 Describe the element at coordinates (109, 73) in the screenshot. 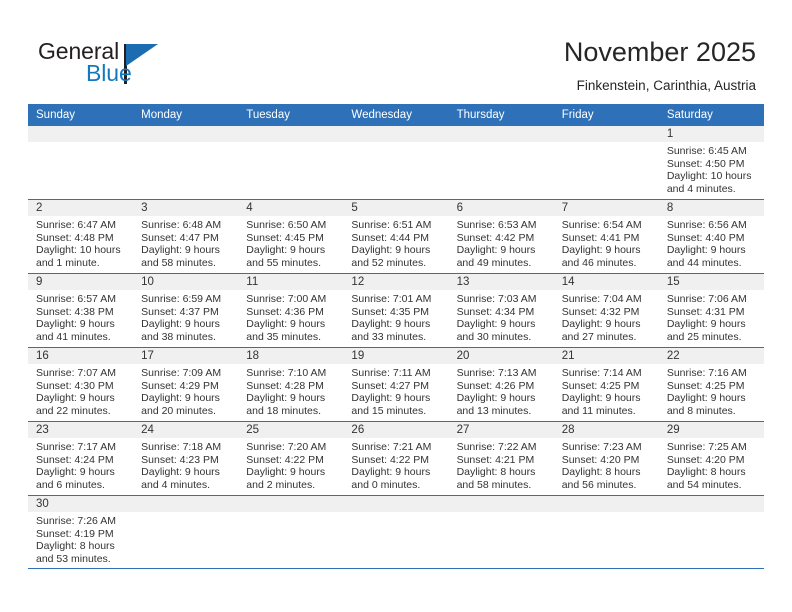

I see `brand-name-blue: Blue` at that location.